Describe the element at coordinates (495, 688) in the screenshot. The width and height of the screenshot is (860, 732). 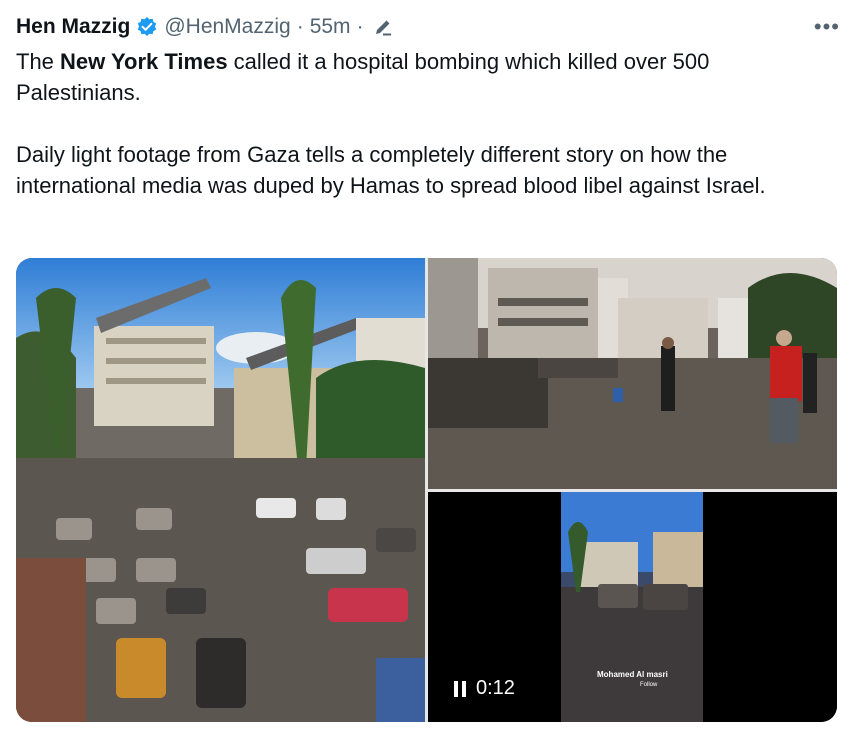
I see `video-timestamp: 0:12` at that location.